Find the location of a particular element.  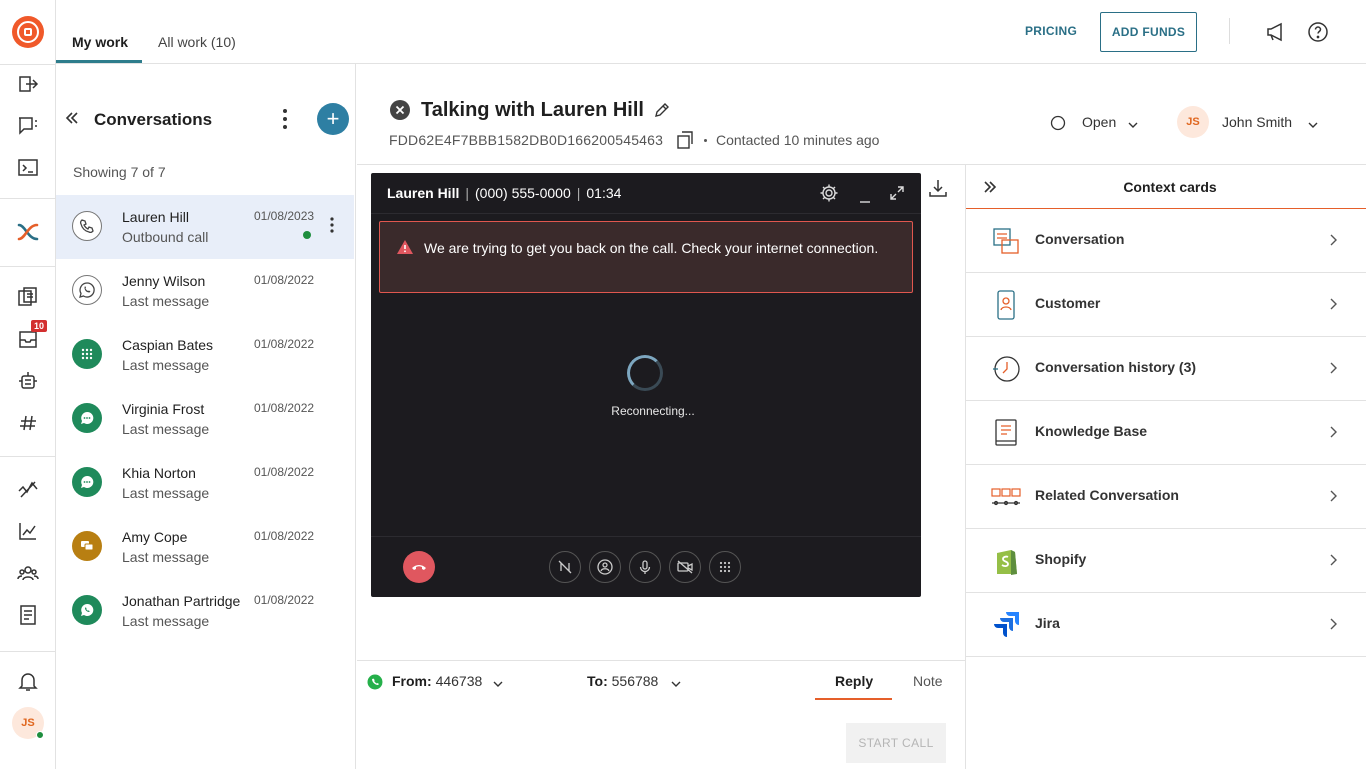

analytics-icon is located at coordinates (28, 531).